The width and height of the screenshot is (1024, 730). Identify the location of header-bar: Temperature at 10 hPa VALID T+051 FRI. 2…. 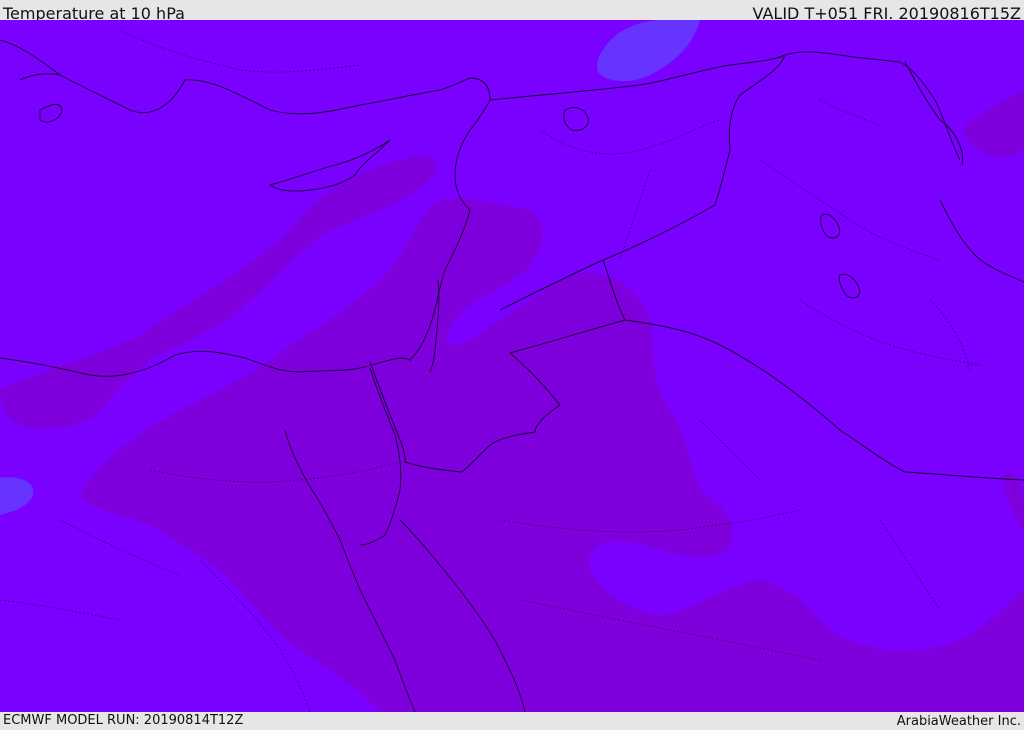
(512, 11).